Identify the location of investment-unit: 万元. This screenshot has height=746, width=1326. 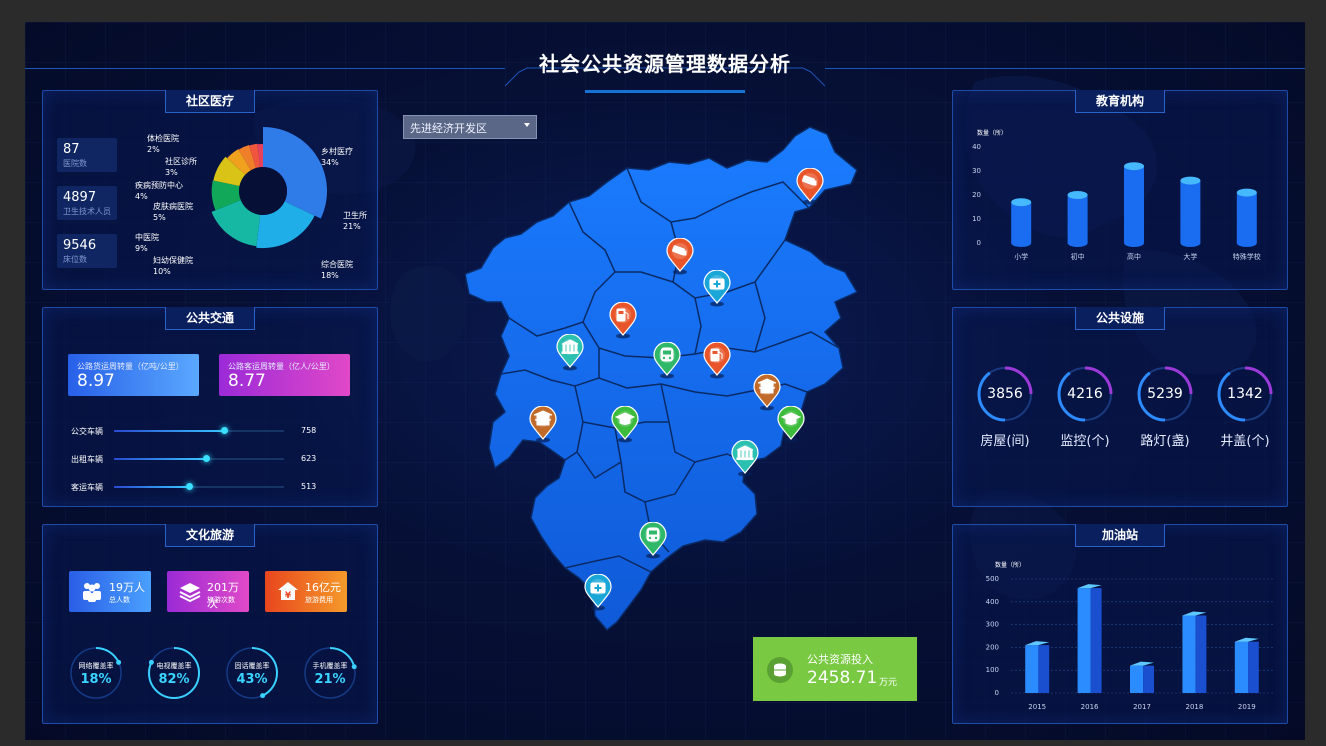
(888, 683).